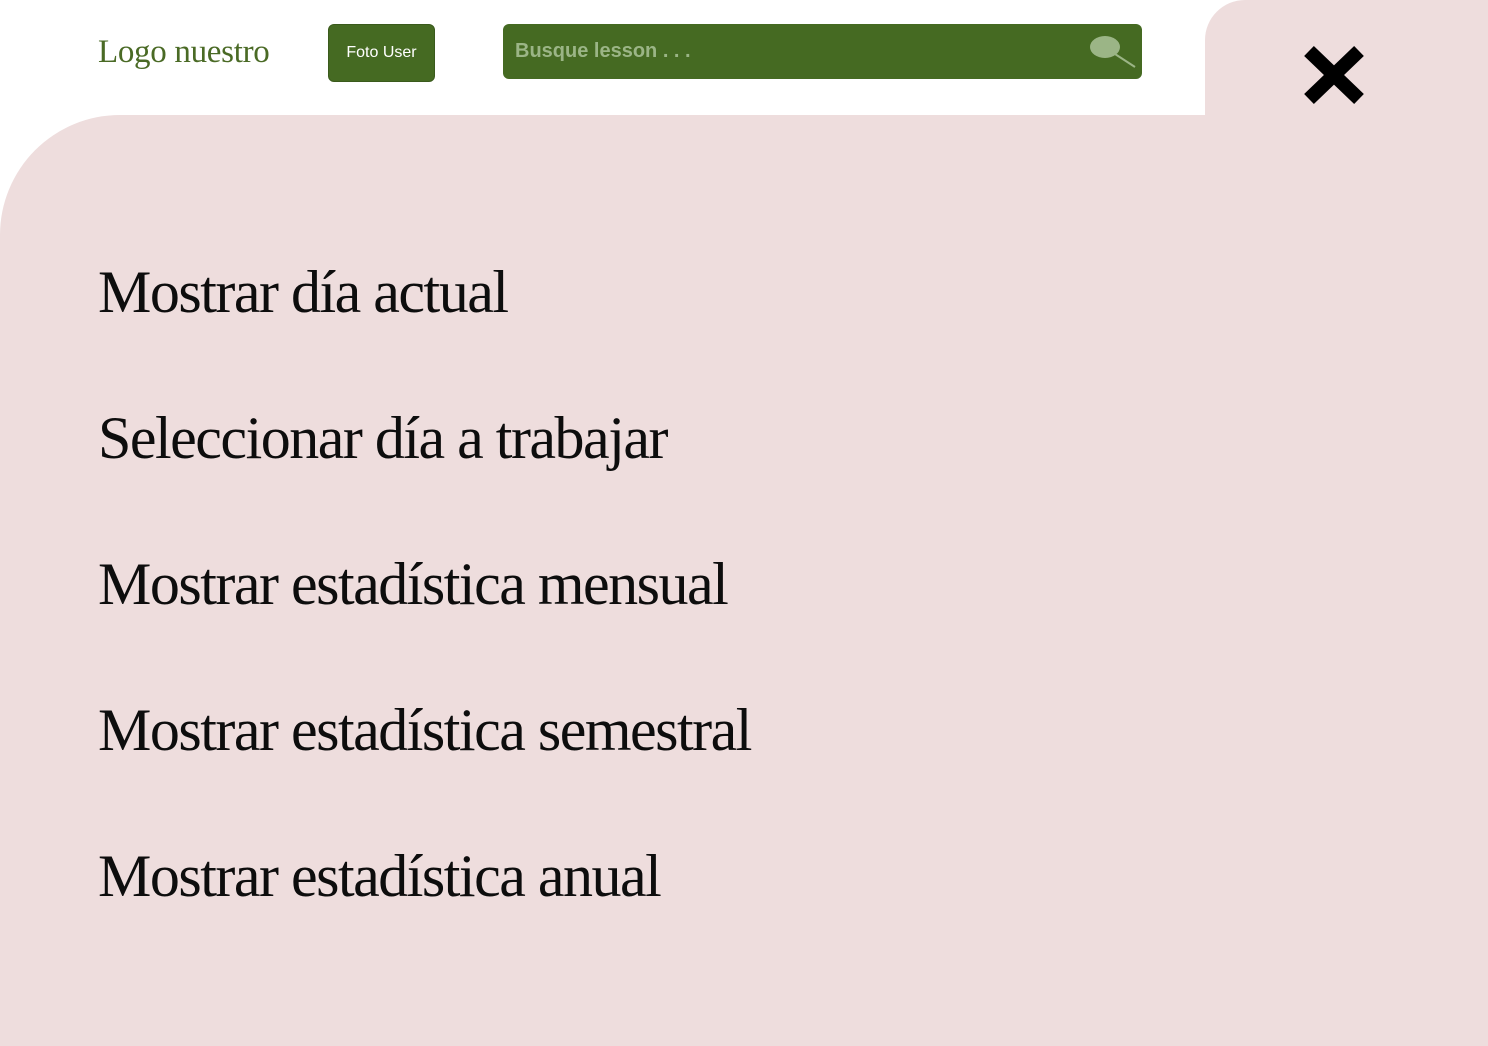 The width and height of the screenshot is (1488, 1046). Describe the element at coordinates (425, 730) in the screenshot. I see `menu-item-semester-stats: Mostrar estadística semestral` at that location.